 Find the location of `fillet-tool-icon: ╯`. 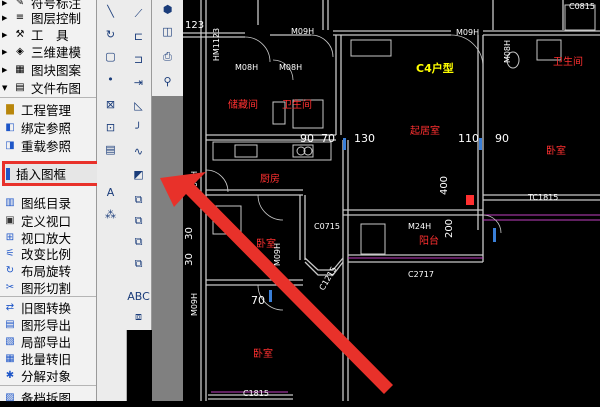

fillet-tool-icon: ╯ is located at coordinates (138, 128).